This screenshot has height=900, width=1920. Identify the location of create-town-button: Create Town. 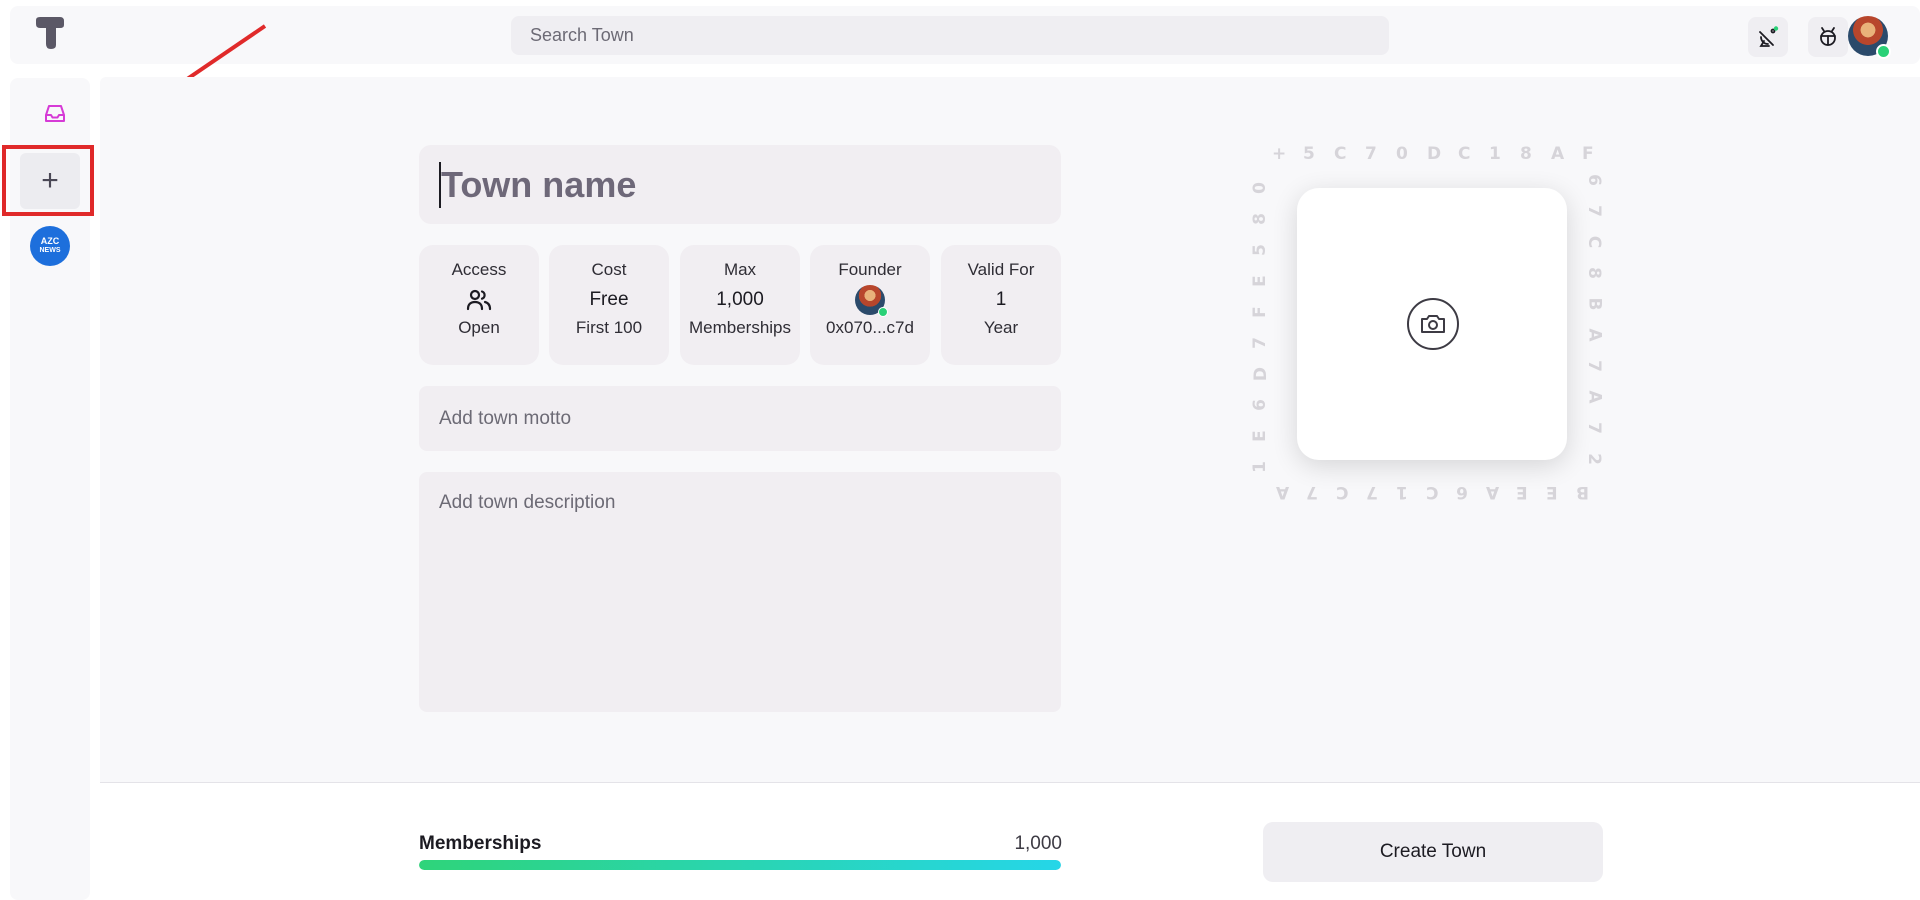
(1433, 852).